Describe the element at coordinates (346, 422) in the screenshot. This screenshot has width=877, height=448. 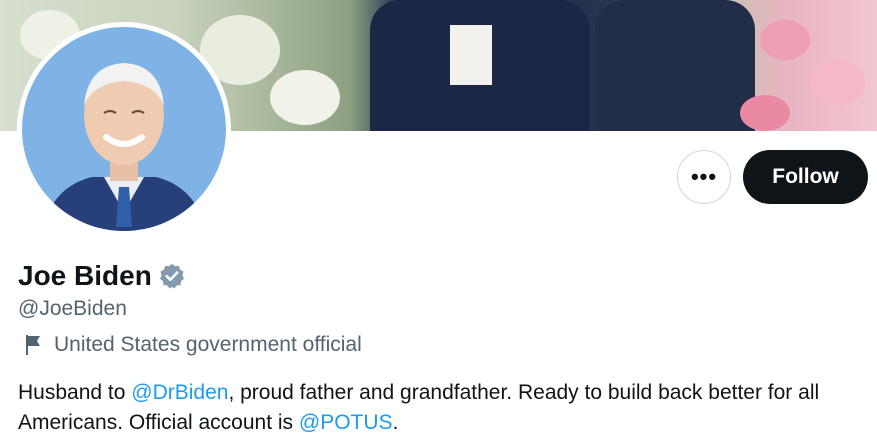
I see `mention-link-potus: @POTUS` at that location.